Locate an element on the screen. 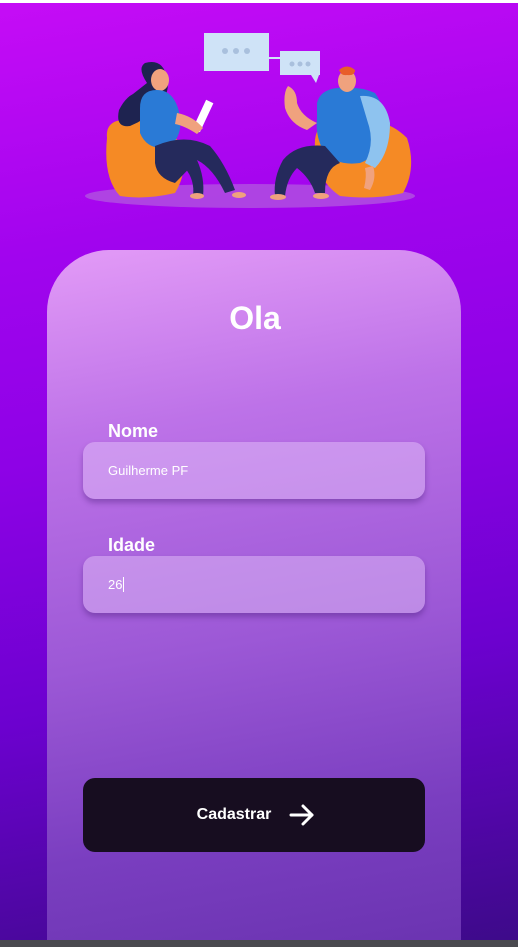 The height and width of the screenshot is (947, 518). name-field-label: Nome is located at coordinates (133, 431).